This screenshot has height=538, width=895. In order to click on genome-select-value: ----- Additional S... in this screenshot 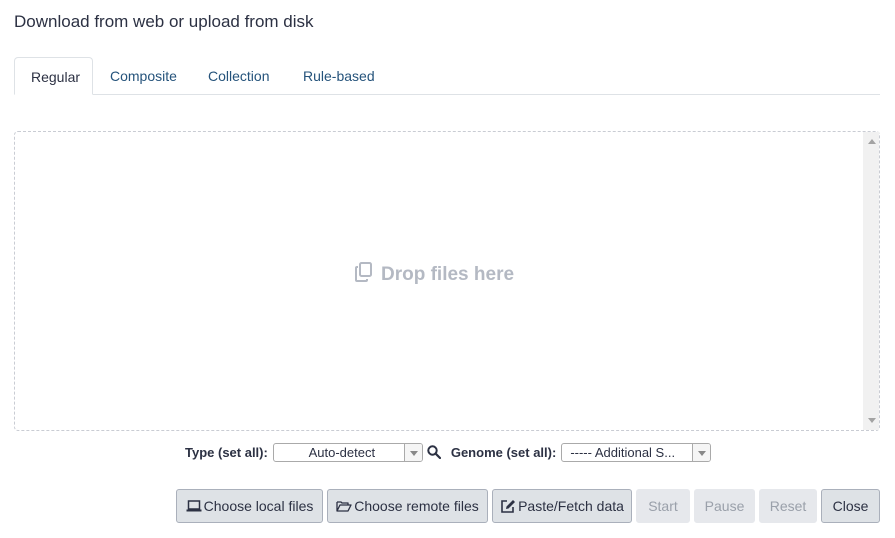, I will do `click(623, 452)`.